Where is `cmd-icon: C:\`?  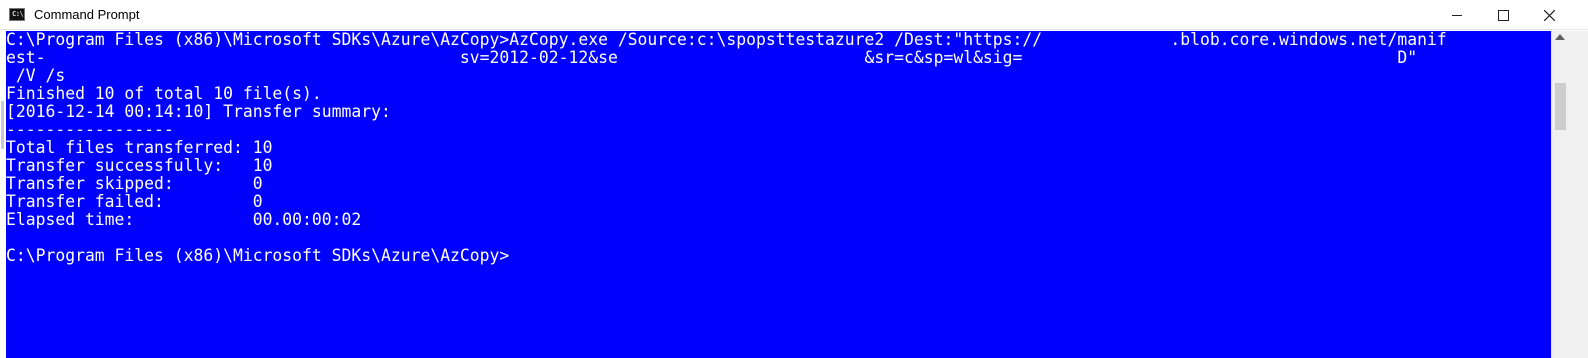 cmd-icon: C:\ is located at coordinates (17, 14).